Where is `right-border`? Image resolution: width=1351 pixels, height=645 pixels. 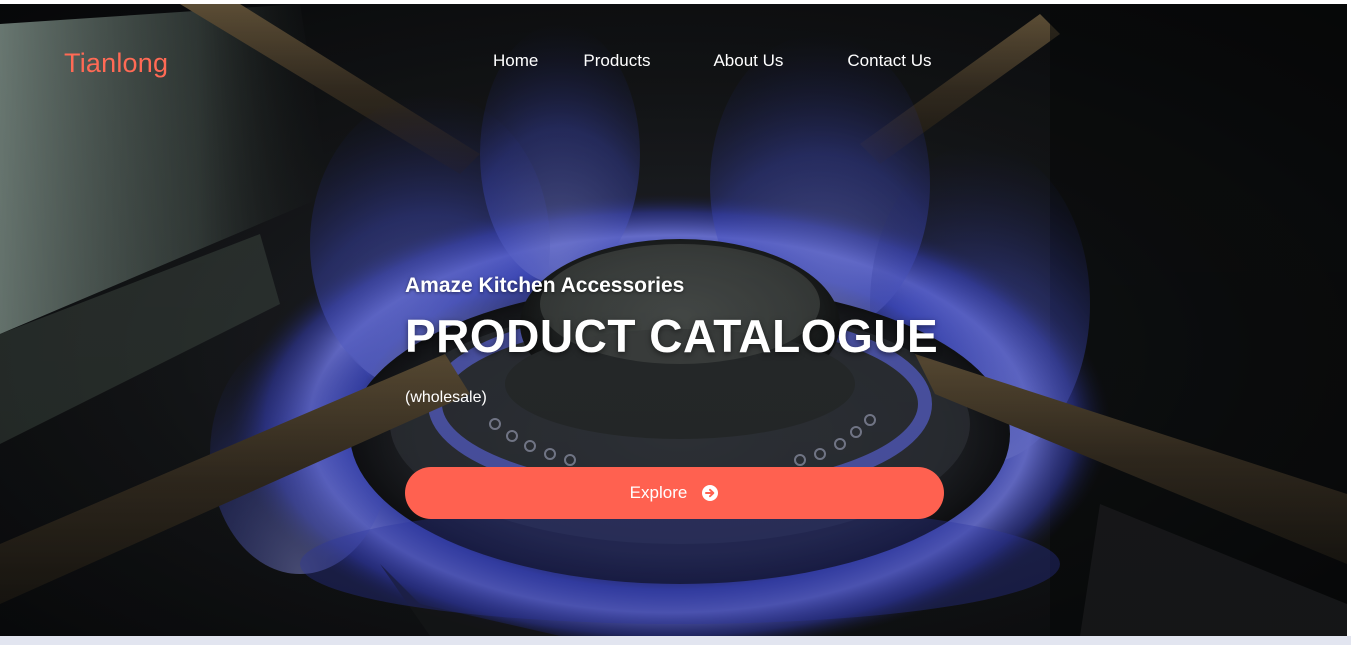
right-border is located at coordinates (1349, 322).